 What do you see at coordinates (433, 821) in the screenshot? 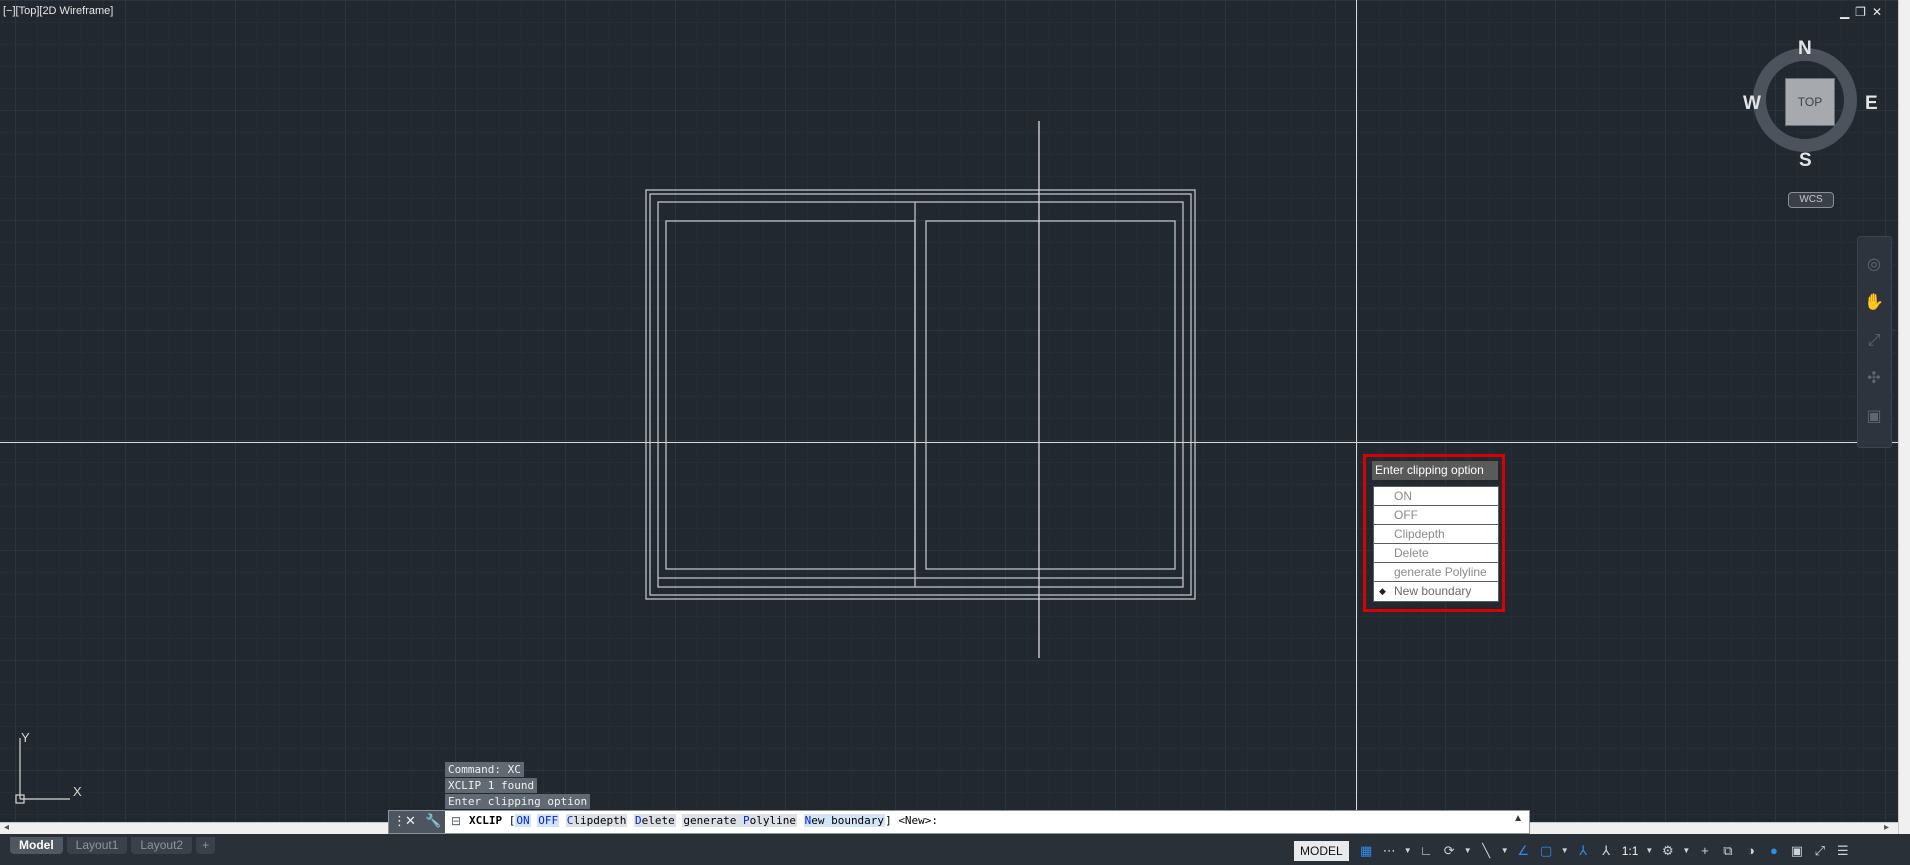
I see `customize-wrench-icon: 🔧` at bounding box center [433, 821].